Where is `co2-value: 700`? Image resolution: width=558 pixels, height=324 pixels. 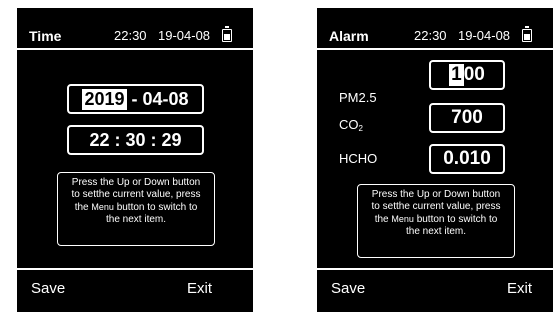 co2-value: 700 is located at coordinates (467, 118).